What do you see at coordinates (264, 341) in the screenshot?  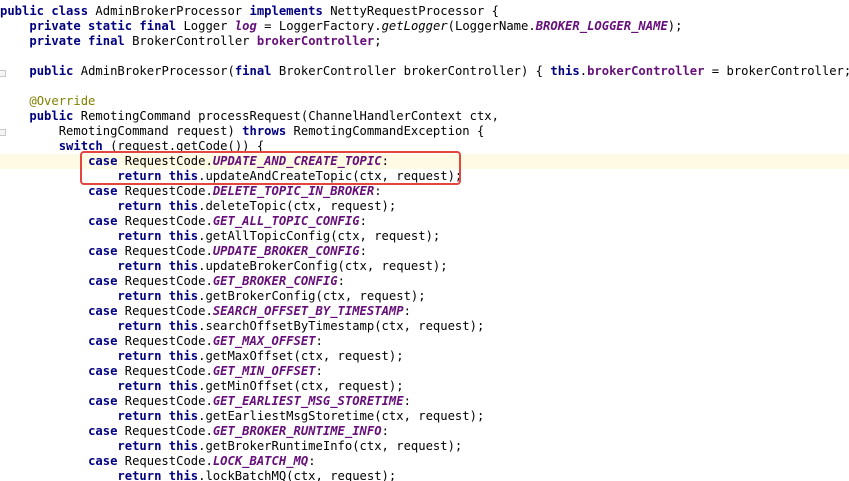 I see `code-token: GET_MAX_OFFSET` at bounding box center [264, 341].